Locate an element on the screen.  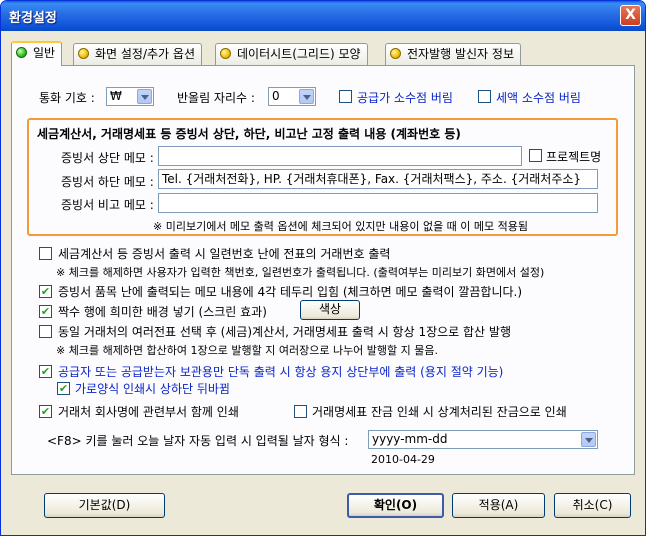
project-name-label: 프로젝트명 is located at coordinates (574, 157).